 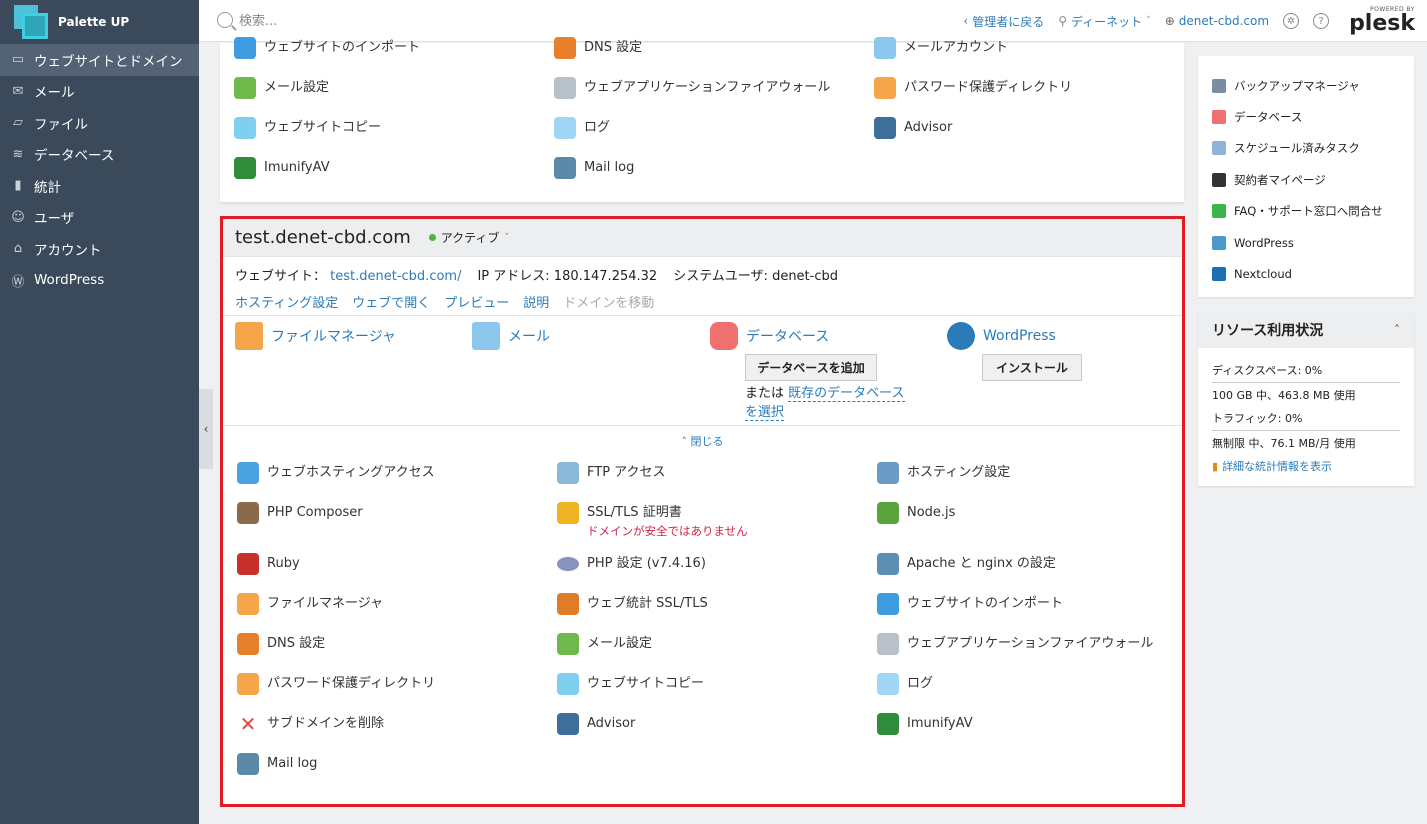 I want to click on apache-nginx-icon, so click(x=888, y=564).